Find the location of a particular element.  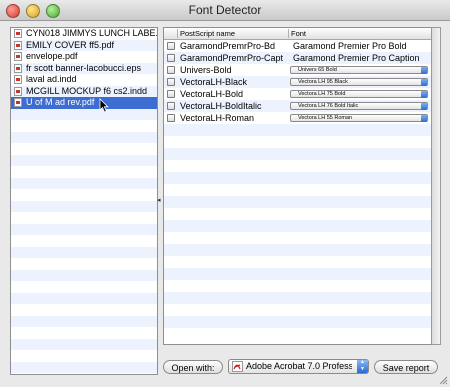

postscript-name: VectoraLH-Roman is located at coordinates (217, 118).